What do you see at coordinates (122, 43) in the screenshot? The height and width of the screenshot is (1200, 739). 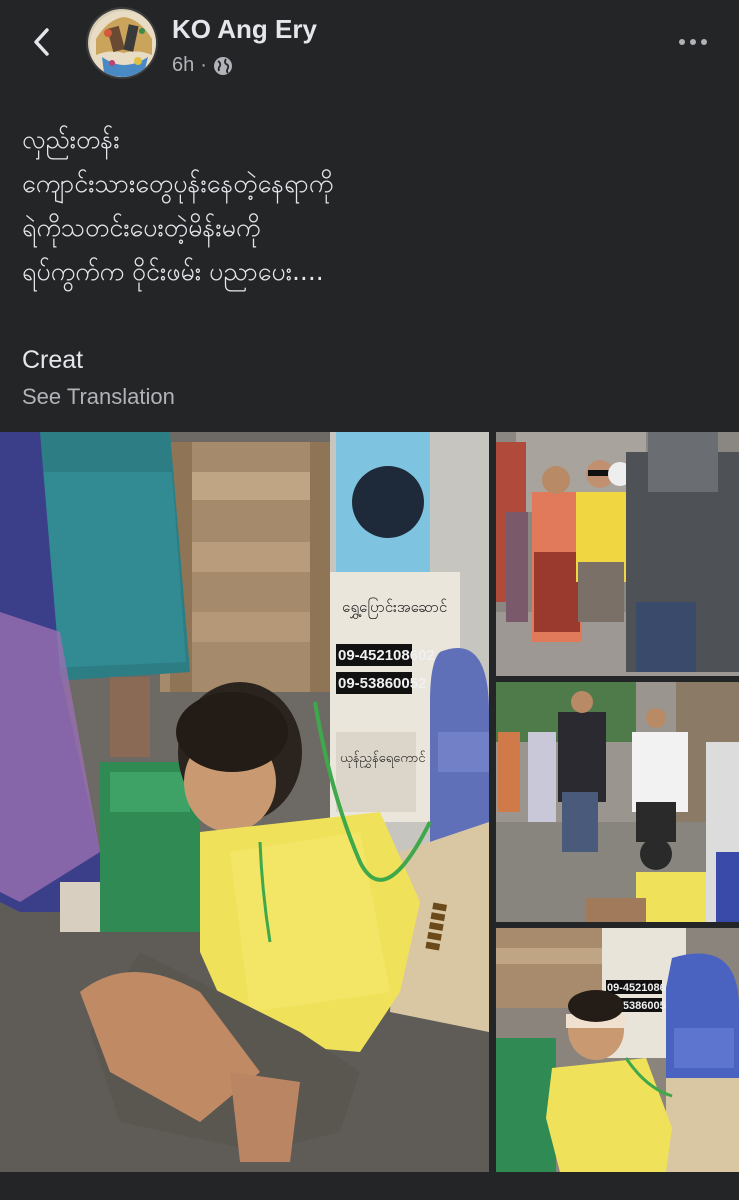 I see `author-avatar` at bounding box center [122, 43].